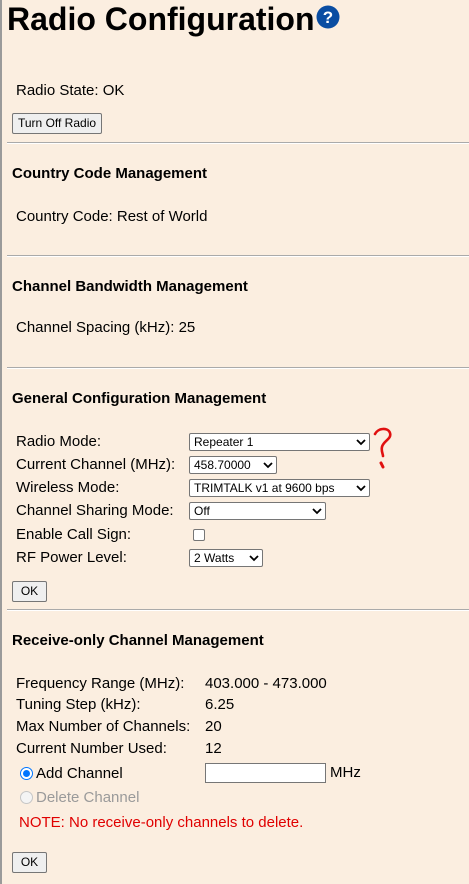 The width and height of the screenshot is (469, 884). Describe the element at coordinates (112, 216) in the screenshot. I see `country-code-label: Country Code: Rest of World` at that location.